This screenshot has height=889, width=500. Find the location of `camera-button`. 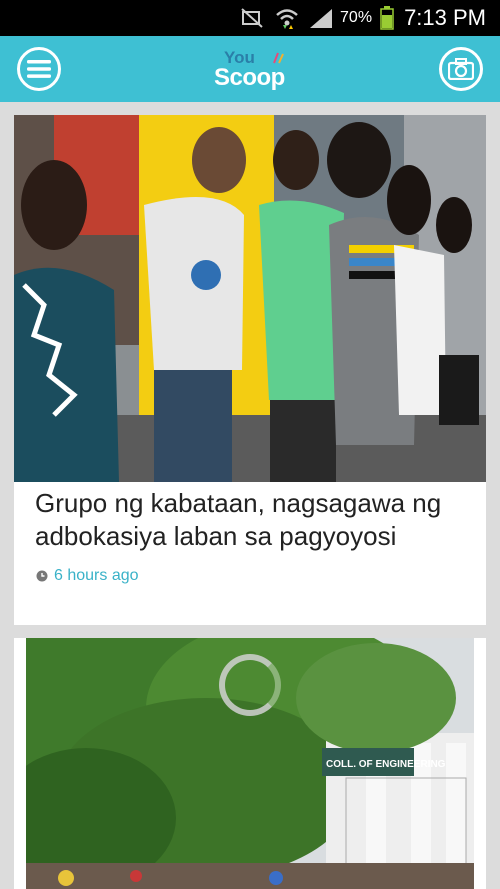

camera-button is located at coordinates (461, 69).